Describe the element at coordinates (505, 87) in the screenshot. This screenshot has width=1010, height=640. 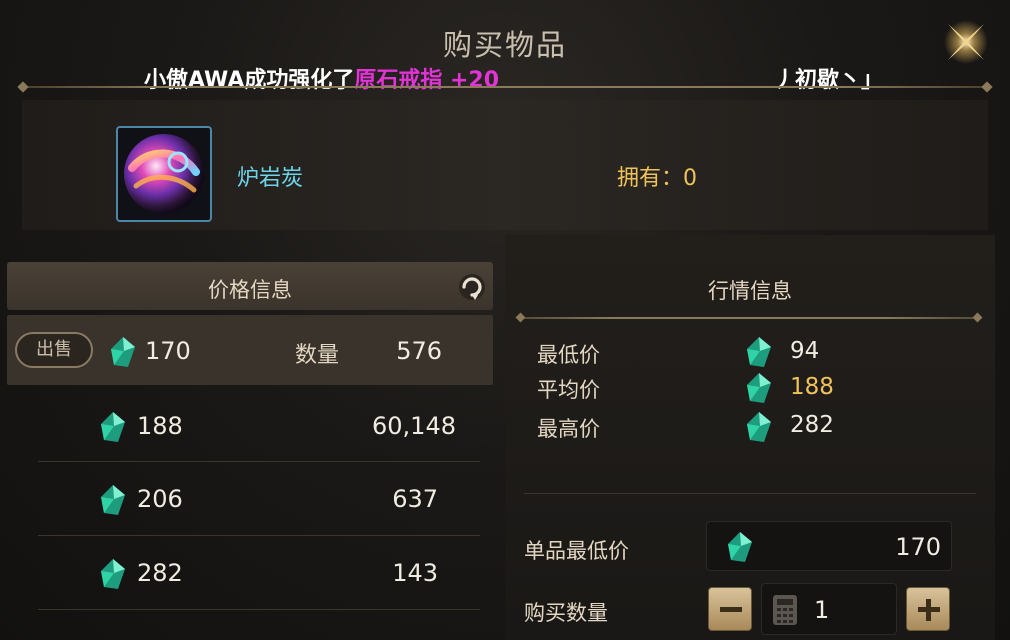
I see `title-divider` at that location.